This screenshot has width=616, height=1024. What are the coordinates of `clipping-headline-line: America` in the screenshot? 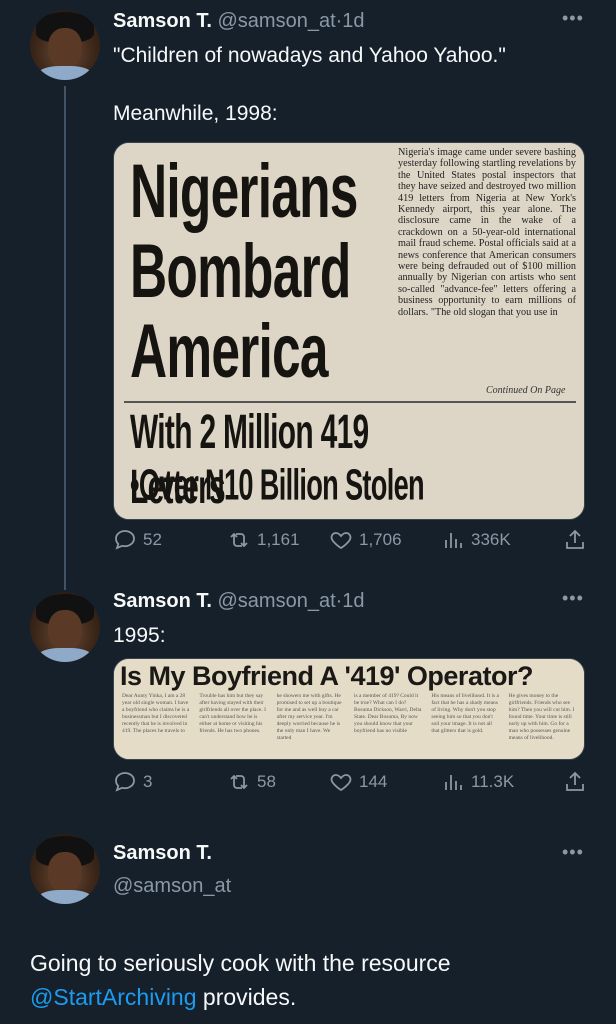 It's located at (229, 351).